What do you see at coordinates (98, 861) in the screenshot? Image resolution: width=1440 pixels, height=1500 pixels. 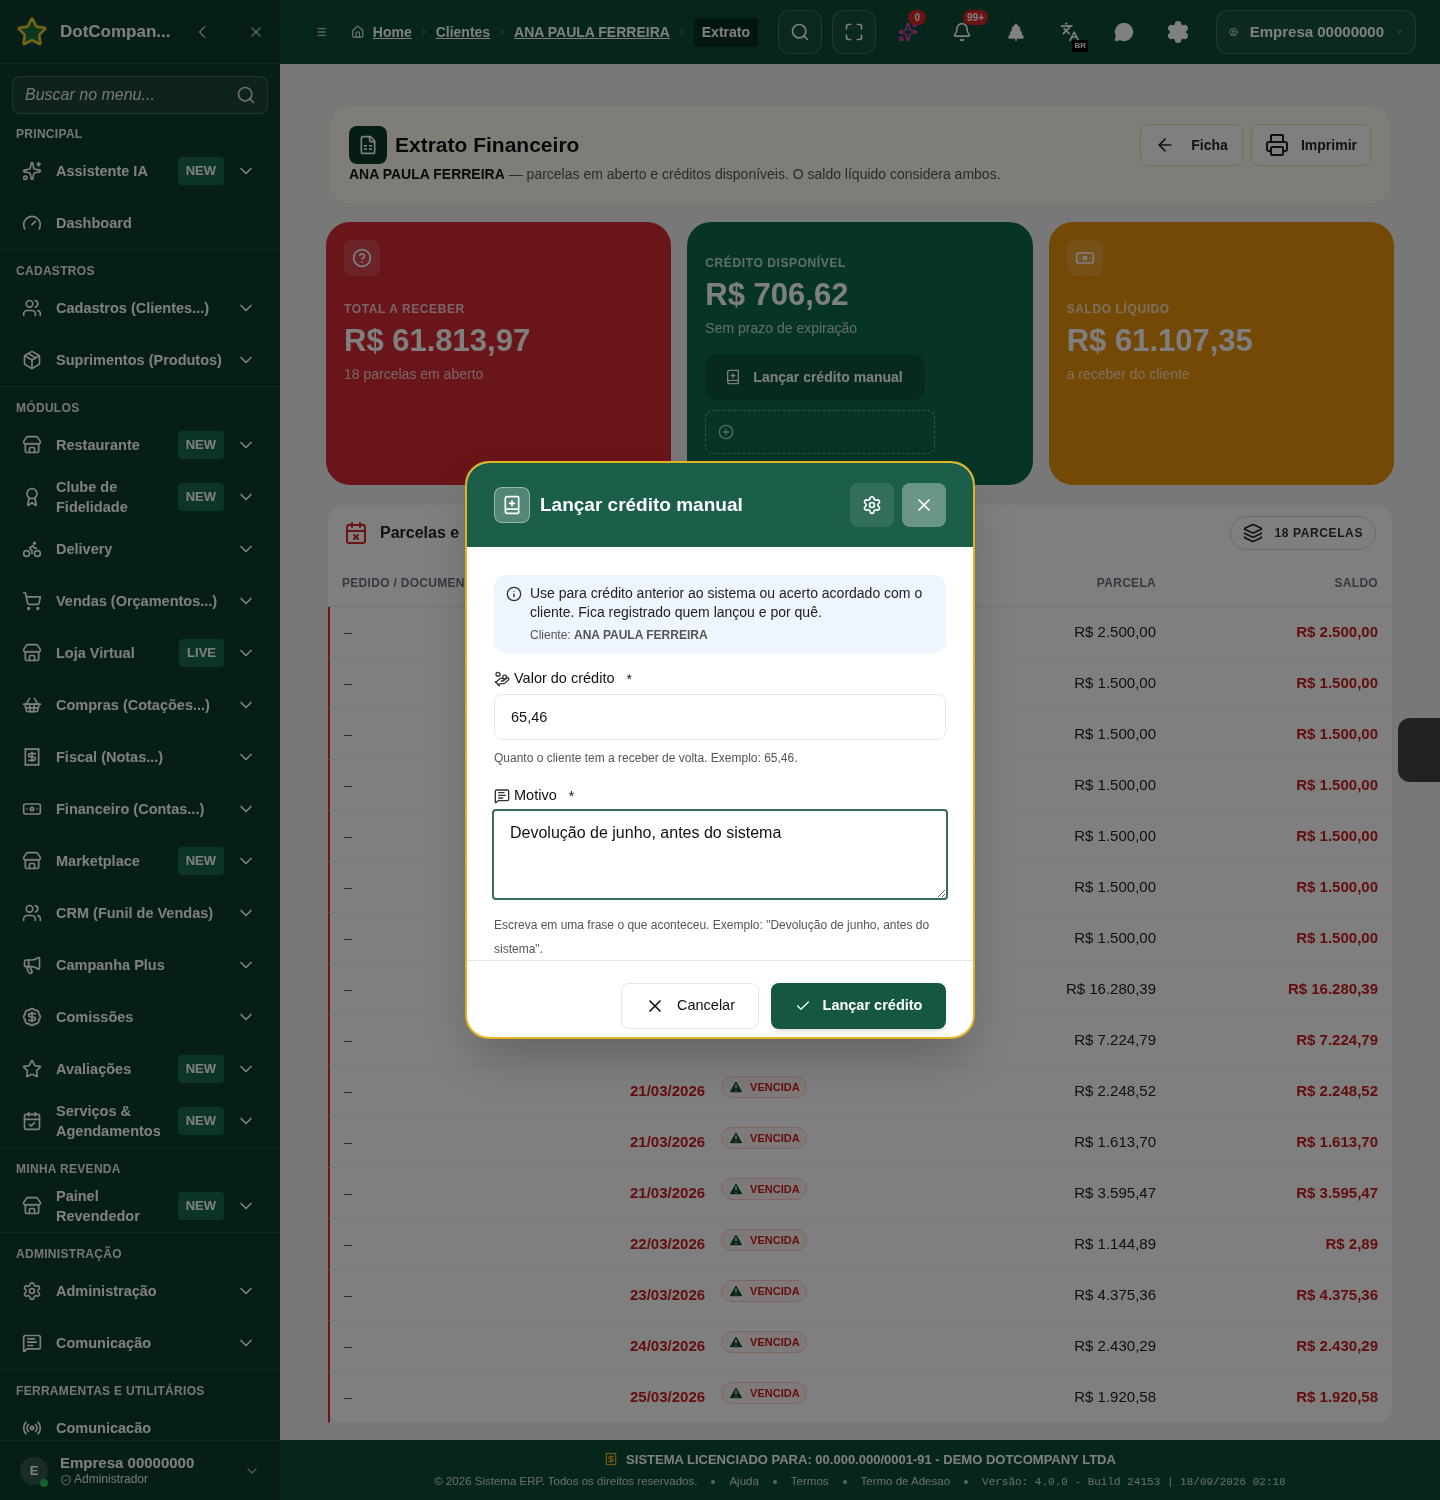 I see `menu-item-label: Marketplace` at bounding box center [98, 861].